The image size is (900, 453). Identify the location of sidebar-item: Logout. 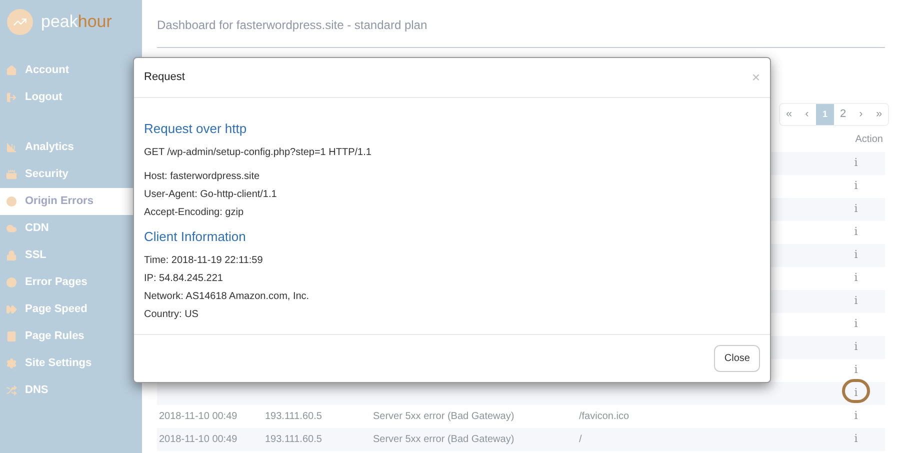
(71, 97).